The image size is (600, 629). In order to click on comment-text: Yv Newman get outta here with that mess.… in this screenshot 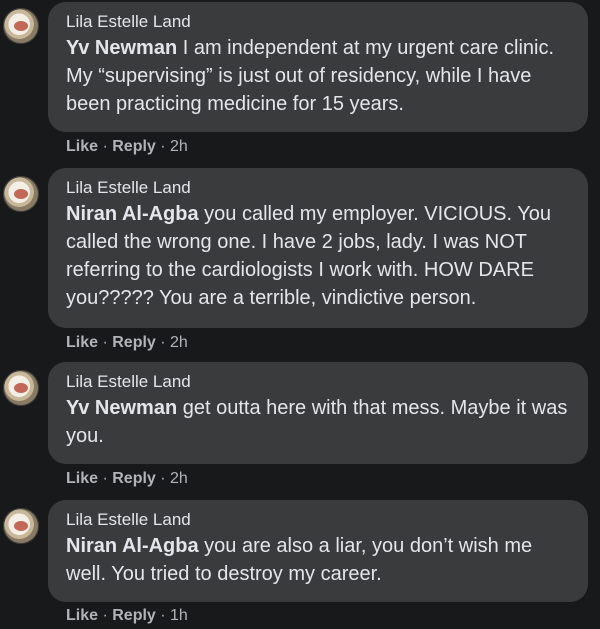, I will do `click(321, 422)`.